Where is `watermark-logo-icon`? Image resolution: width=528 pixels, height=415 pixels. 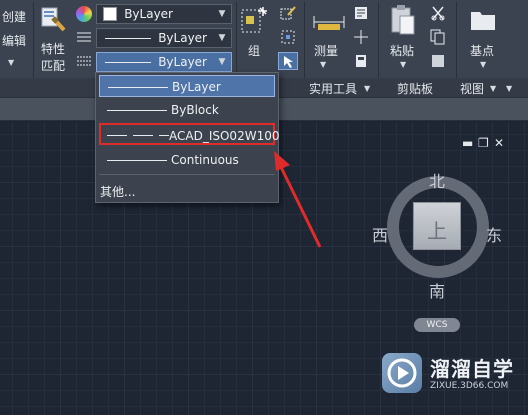 watermark-logo-icon is located at coordinates (402, 373).